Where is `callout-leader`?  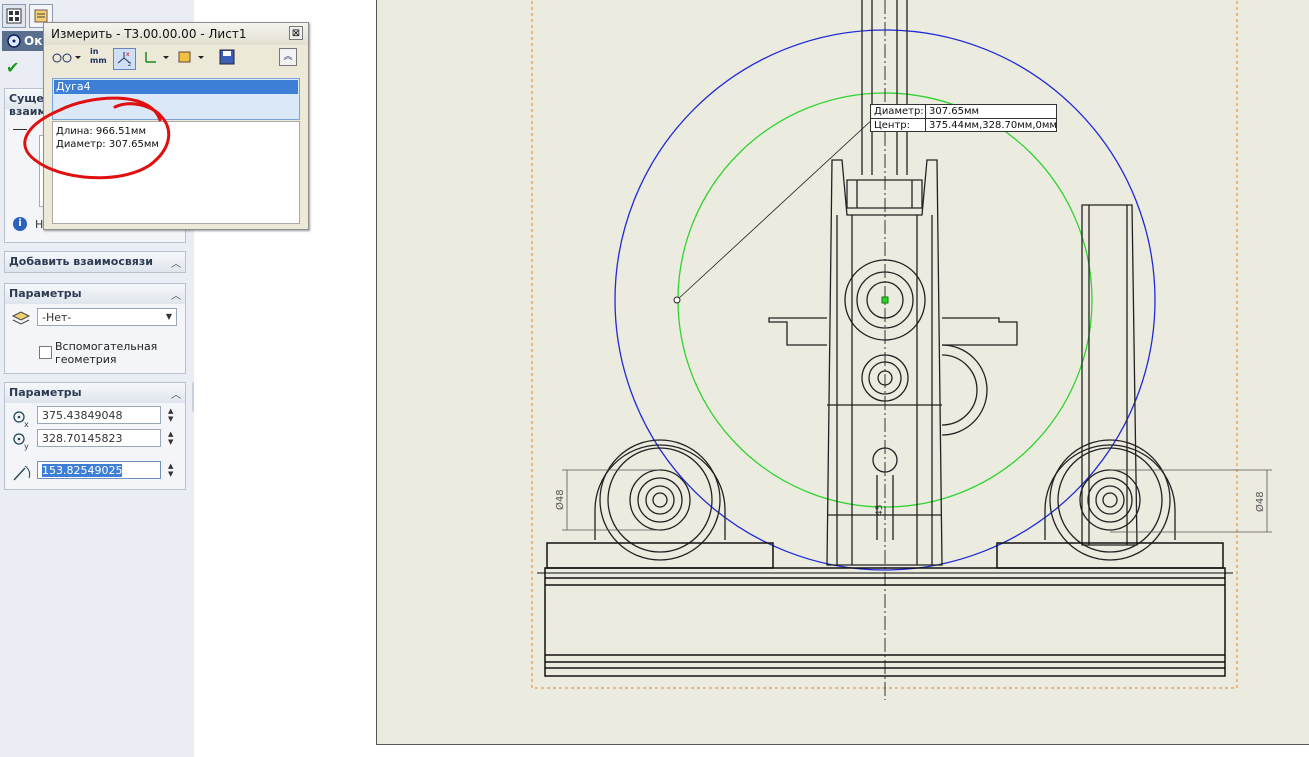
callout-leader is located at coordinates (775, 209).